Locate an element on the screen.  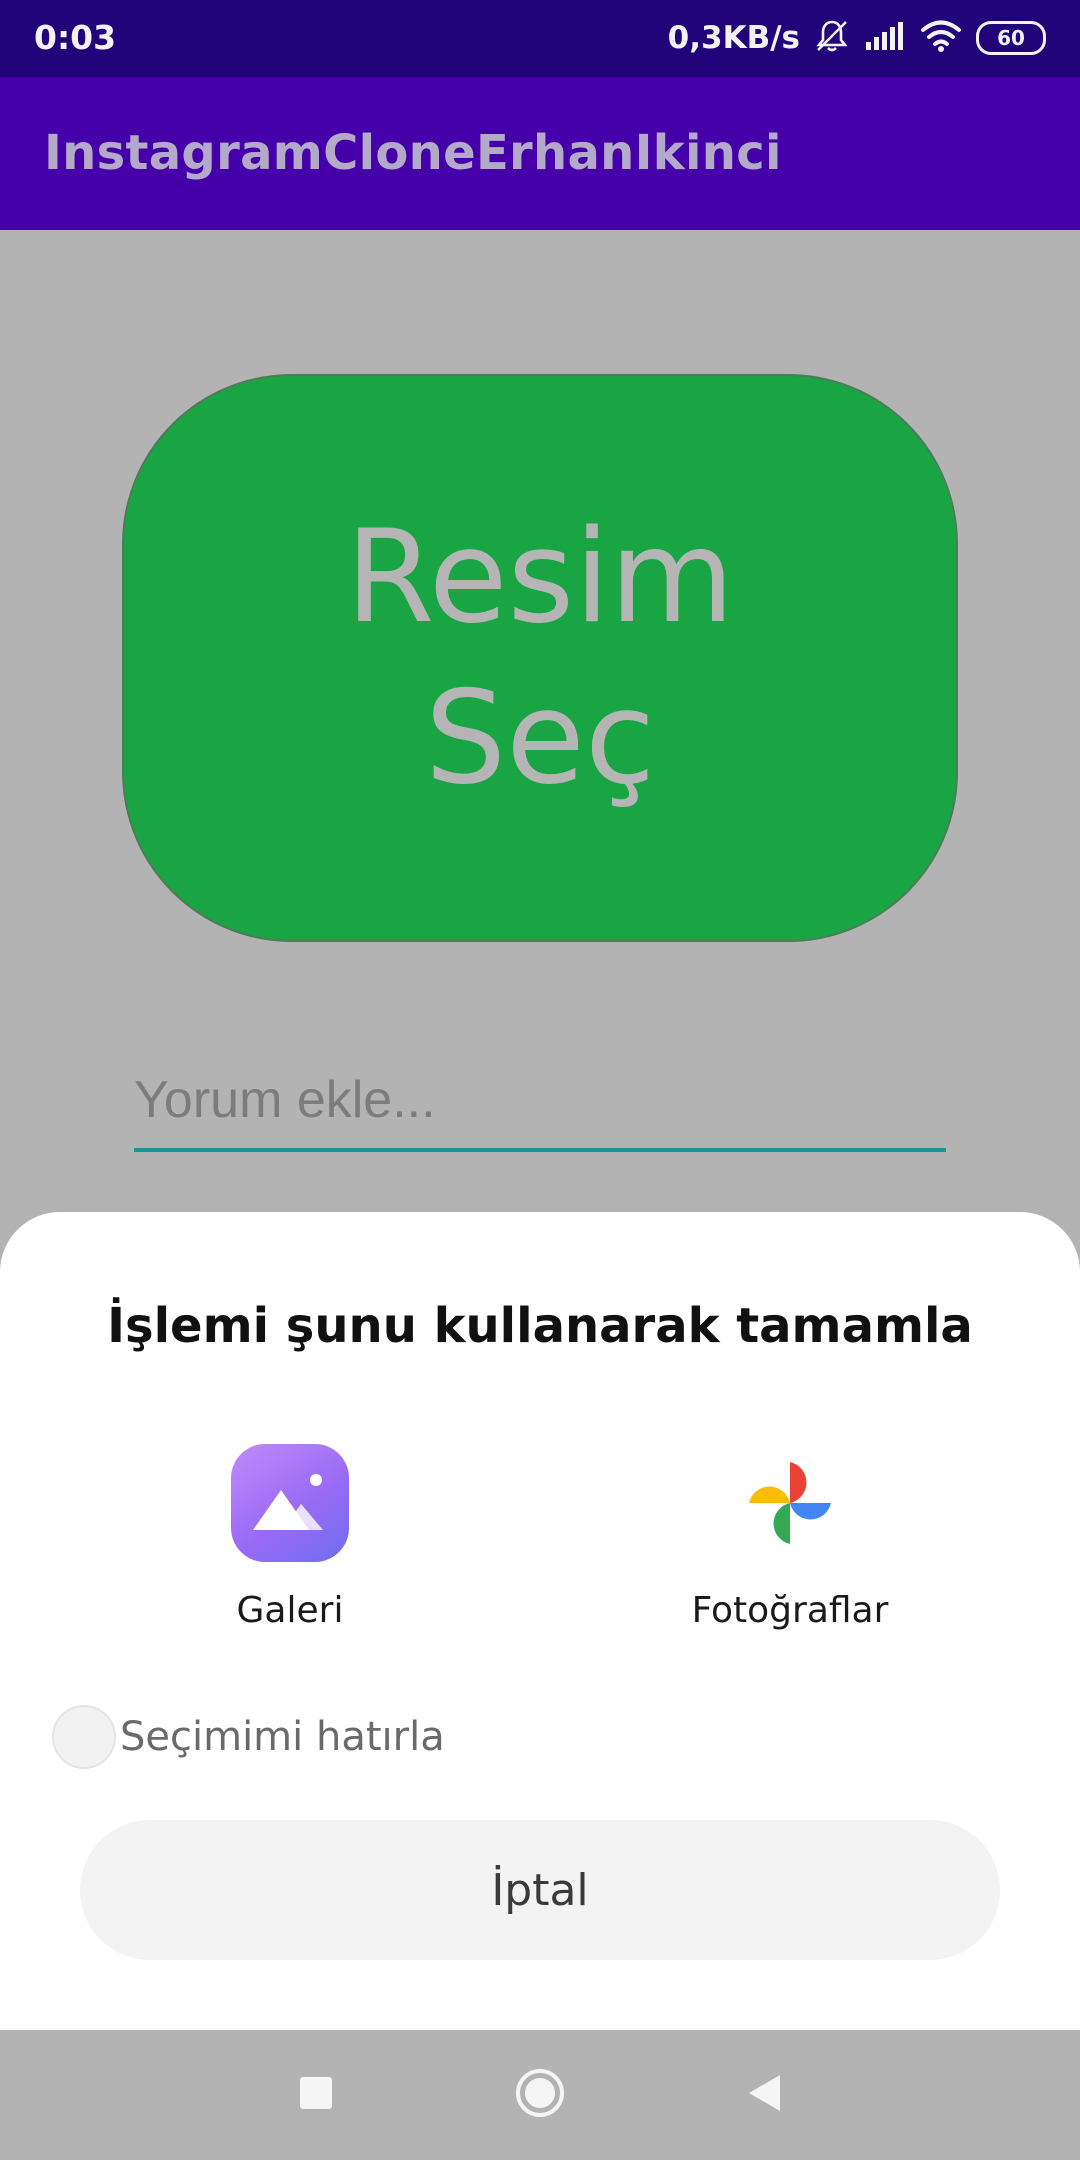
square-icon is located at coordinates (316, 2095).